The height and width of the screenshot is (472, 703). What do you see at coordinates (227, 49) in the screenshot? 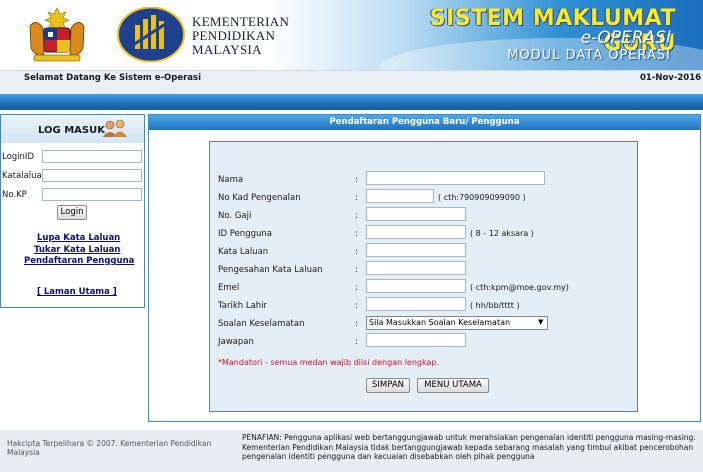
I see `ministry-name-line3: MALAYSIA` at bounding box center [227, 49].